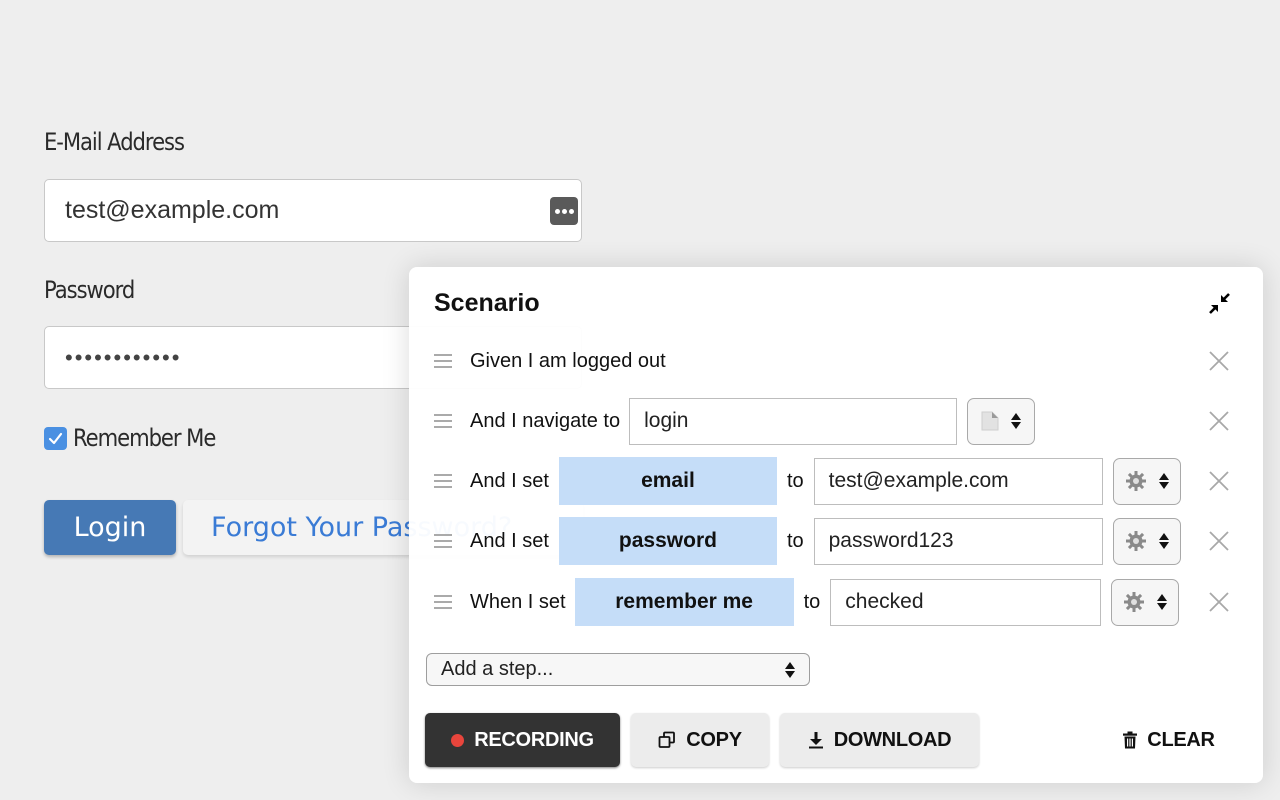 This screenshot has height=800, width=1280. I want to click on password-manager-icon, so click(564, 211).